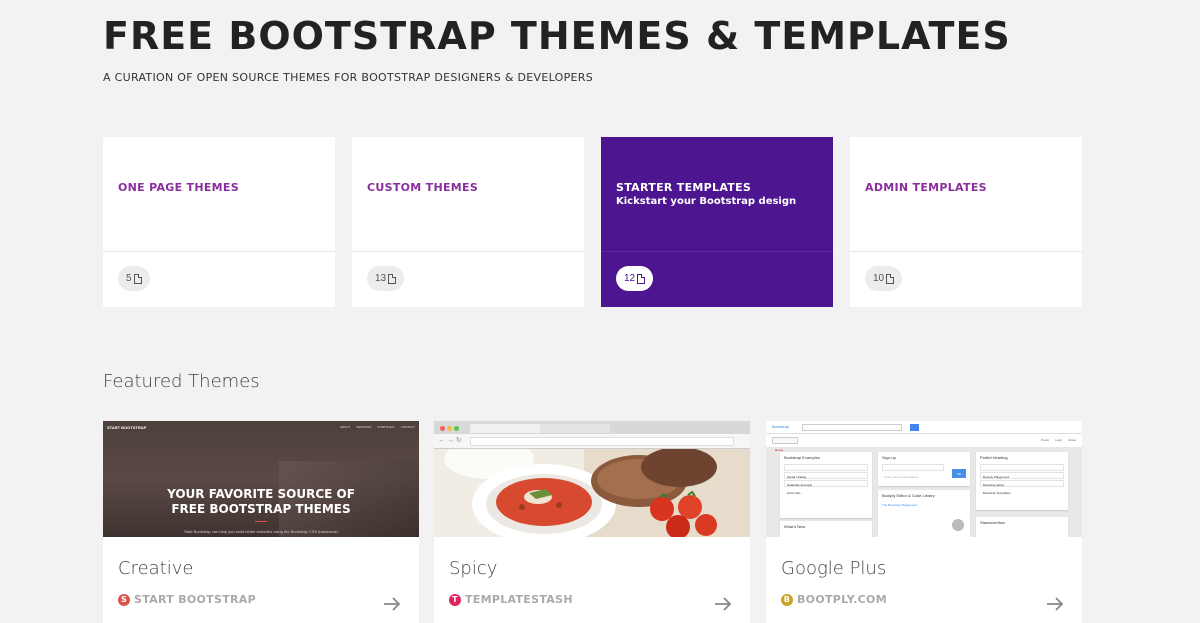 The width and height of the screenshot is (1200, 623). Describe the element at coordinates (852, 431) in the screenshot. I see `thumb-search: Search` at that location.